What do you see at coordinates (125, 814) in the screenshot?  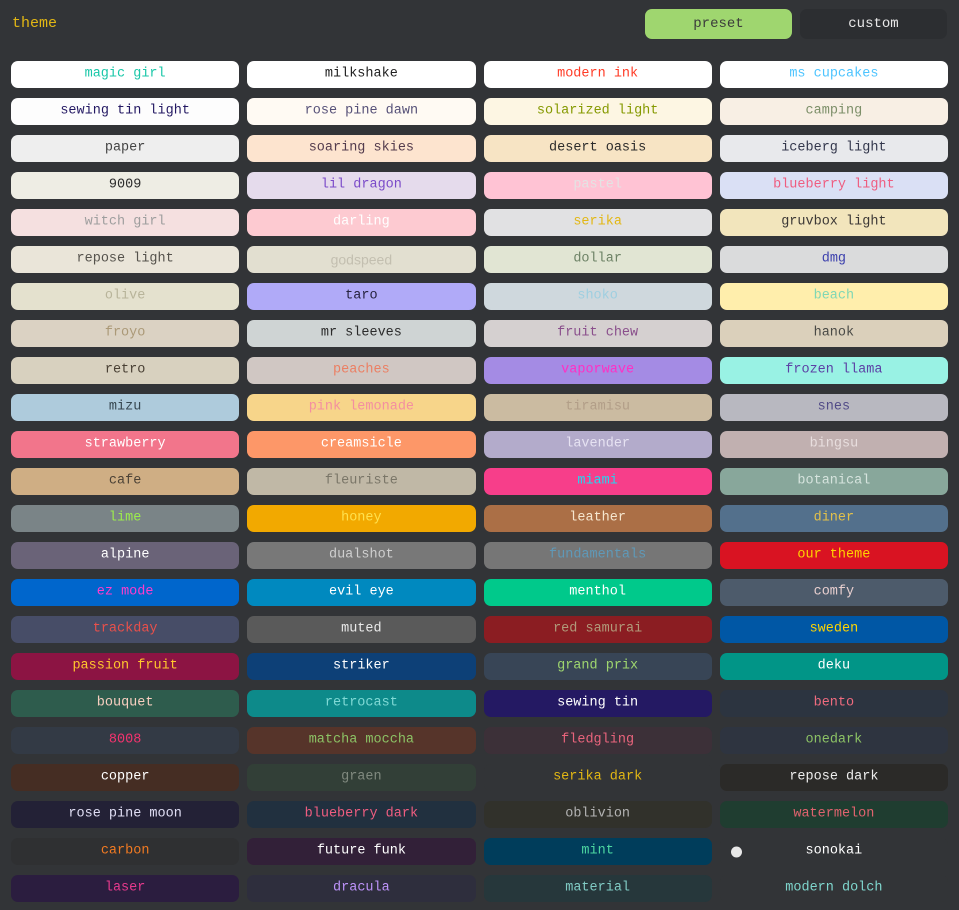 I see `theme-button: rose pine moon` at bounding box center [125, 814].